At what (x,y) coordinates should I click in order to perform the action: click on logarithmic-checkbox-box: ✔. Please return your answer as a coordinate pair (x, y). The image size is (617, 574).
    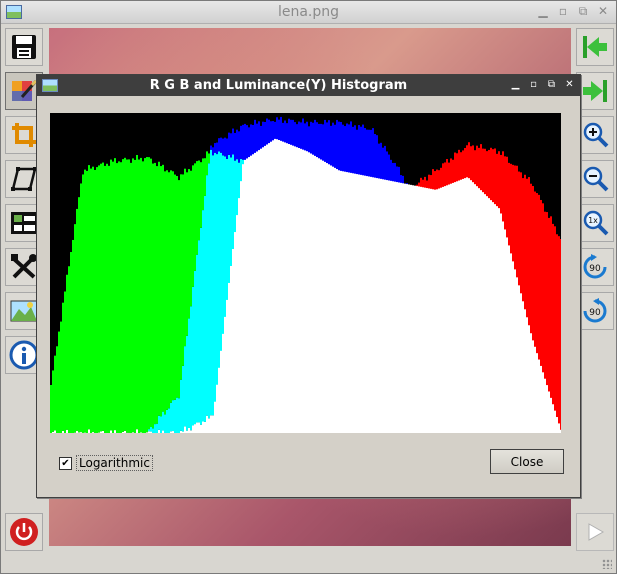
    Looking at the image, I should click on (65, 463).